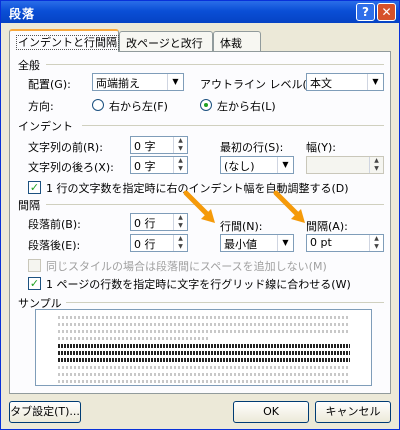  What do you see at coordinates (54, 245) in the screenshot?
I see `space-after-label: 段落後(E):` at bounding box center [54, 245].